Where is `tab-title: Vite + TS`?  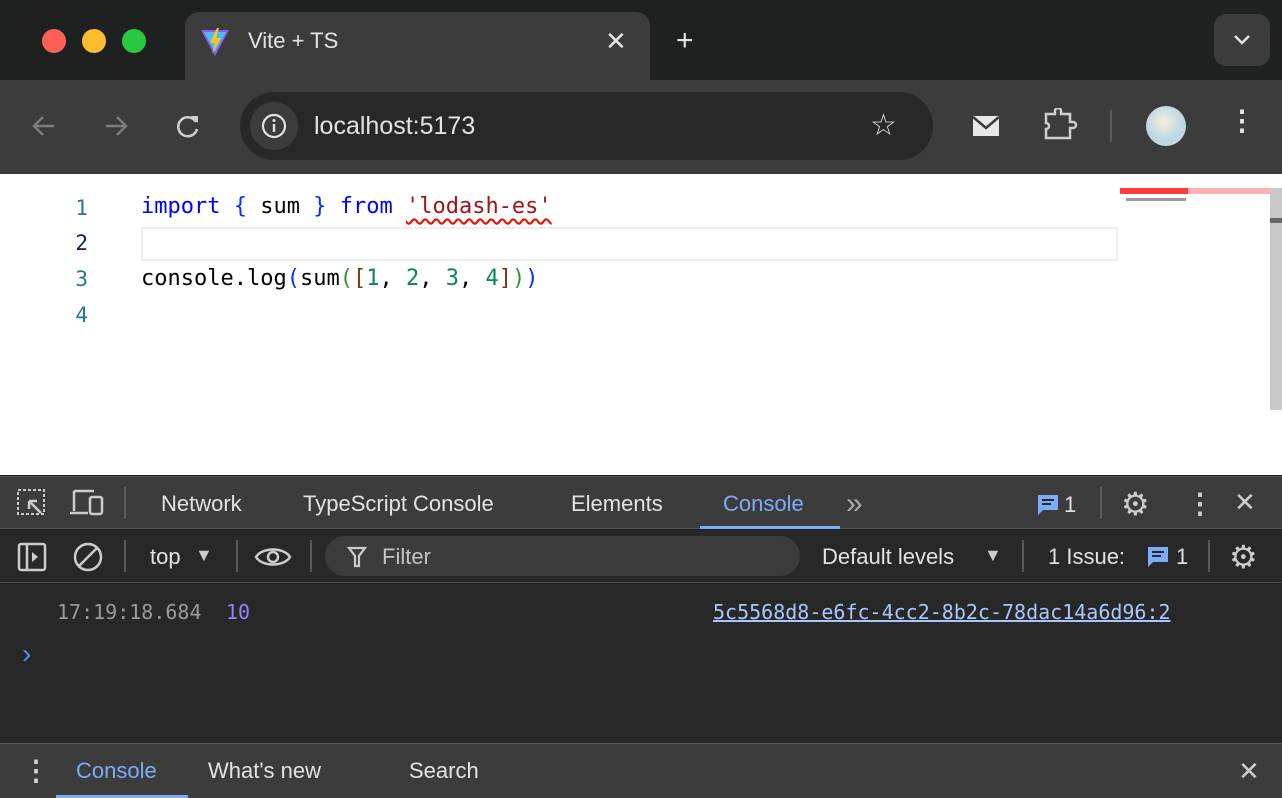 tab-title: Vite + TS is located at coordinates (293, 40).